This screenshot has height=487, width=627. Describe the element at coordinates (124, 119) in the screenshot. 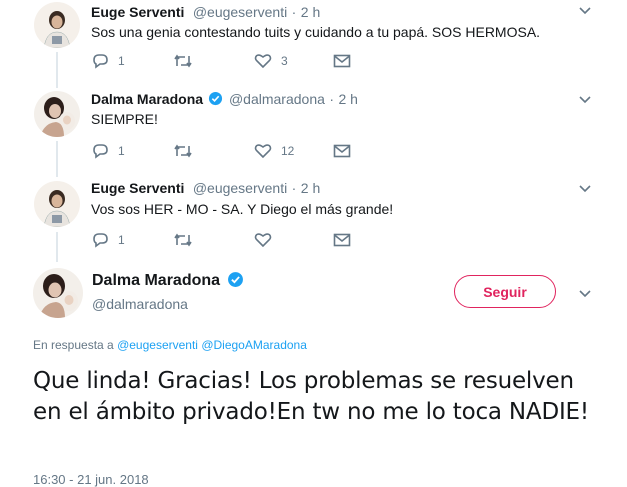

I see `tweet-text: SIEMPRE!` at that location.